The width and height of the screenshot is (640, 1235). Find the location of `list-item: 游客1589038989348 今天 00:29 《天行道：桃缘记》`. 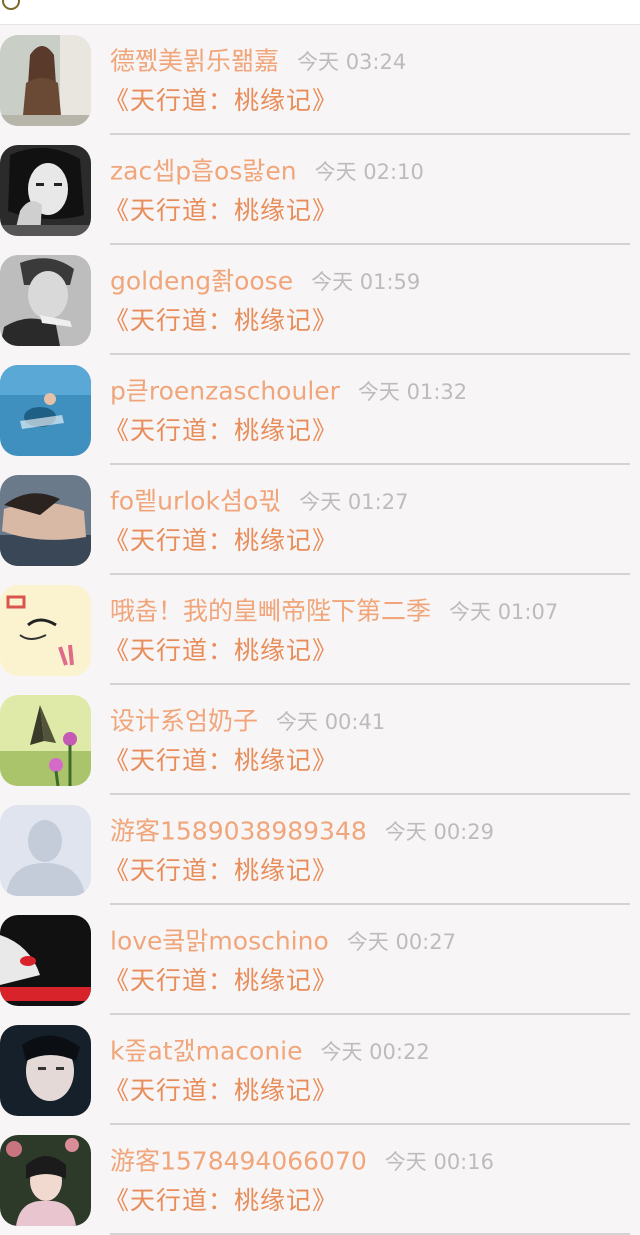

list-item: 游客1589038989348 今天 00:29 《天行道：桃缘记》 is located at coordinates (320, 850).